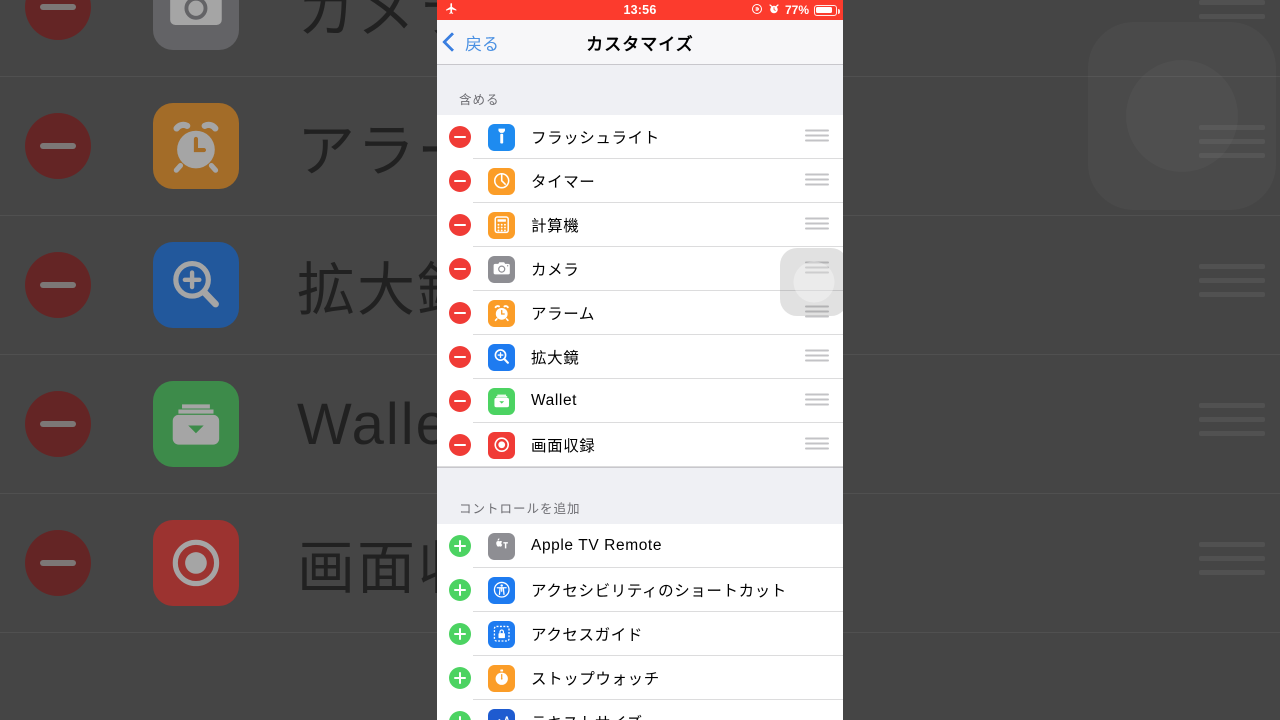 The image size is (1280, 720). What do you see at coordinates (595, 679) in the screenshot?
I see `list-item-label: ストップウォッチ` at bounding box center [595, 679].